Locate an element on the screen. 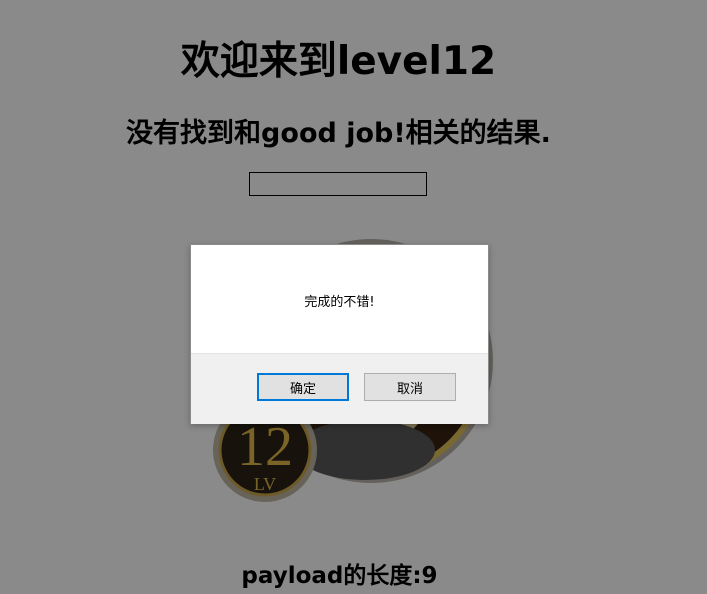  ok-button: 确定 is located at coordinates (303, 387).